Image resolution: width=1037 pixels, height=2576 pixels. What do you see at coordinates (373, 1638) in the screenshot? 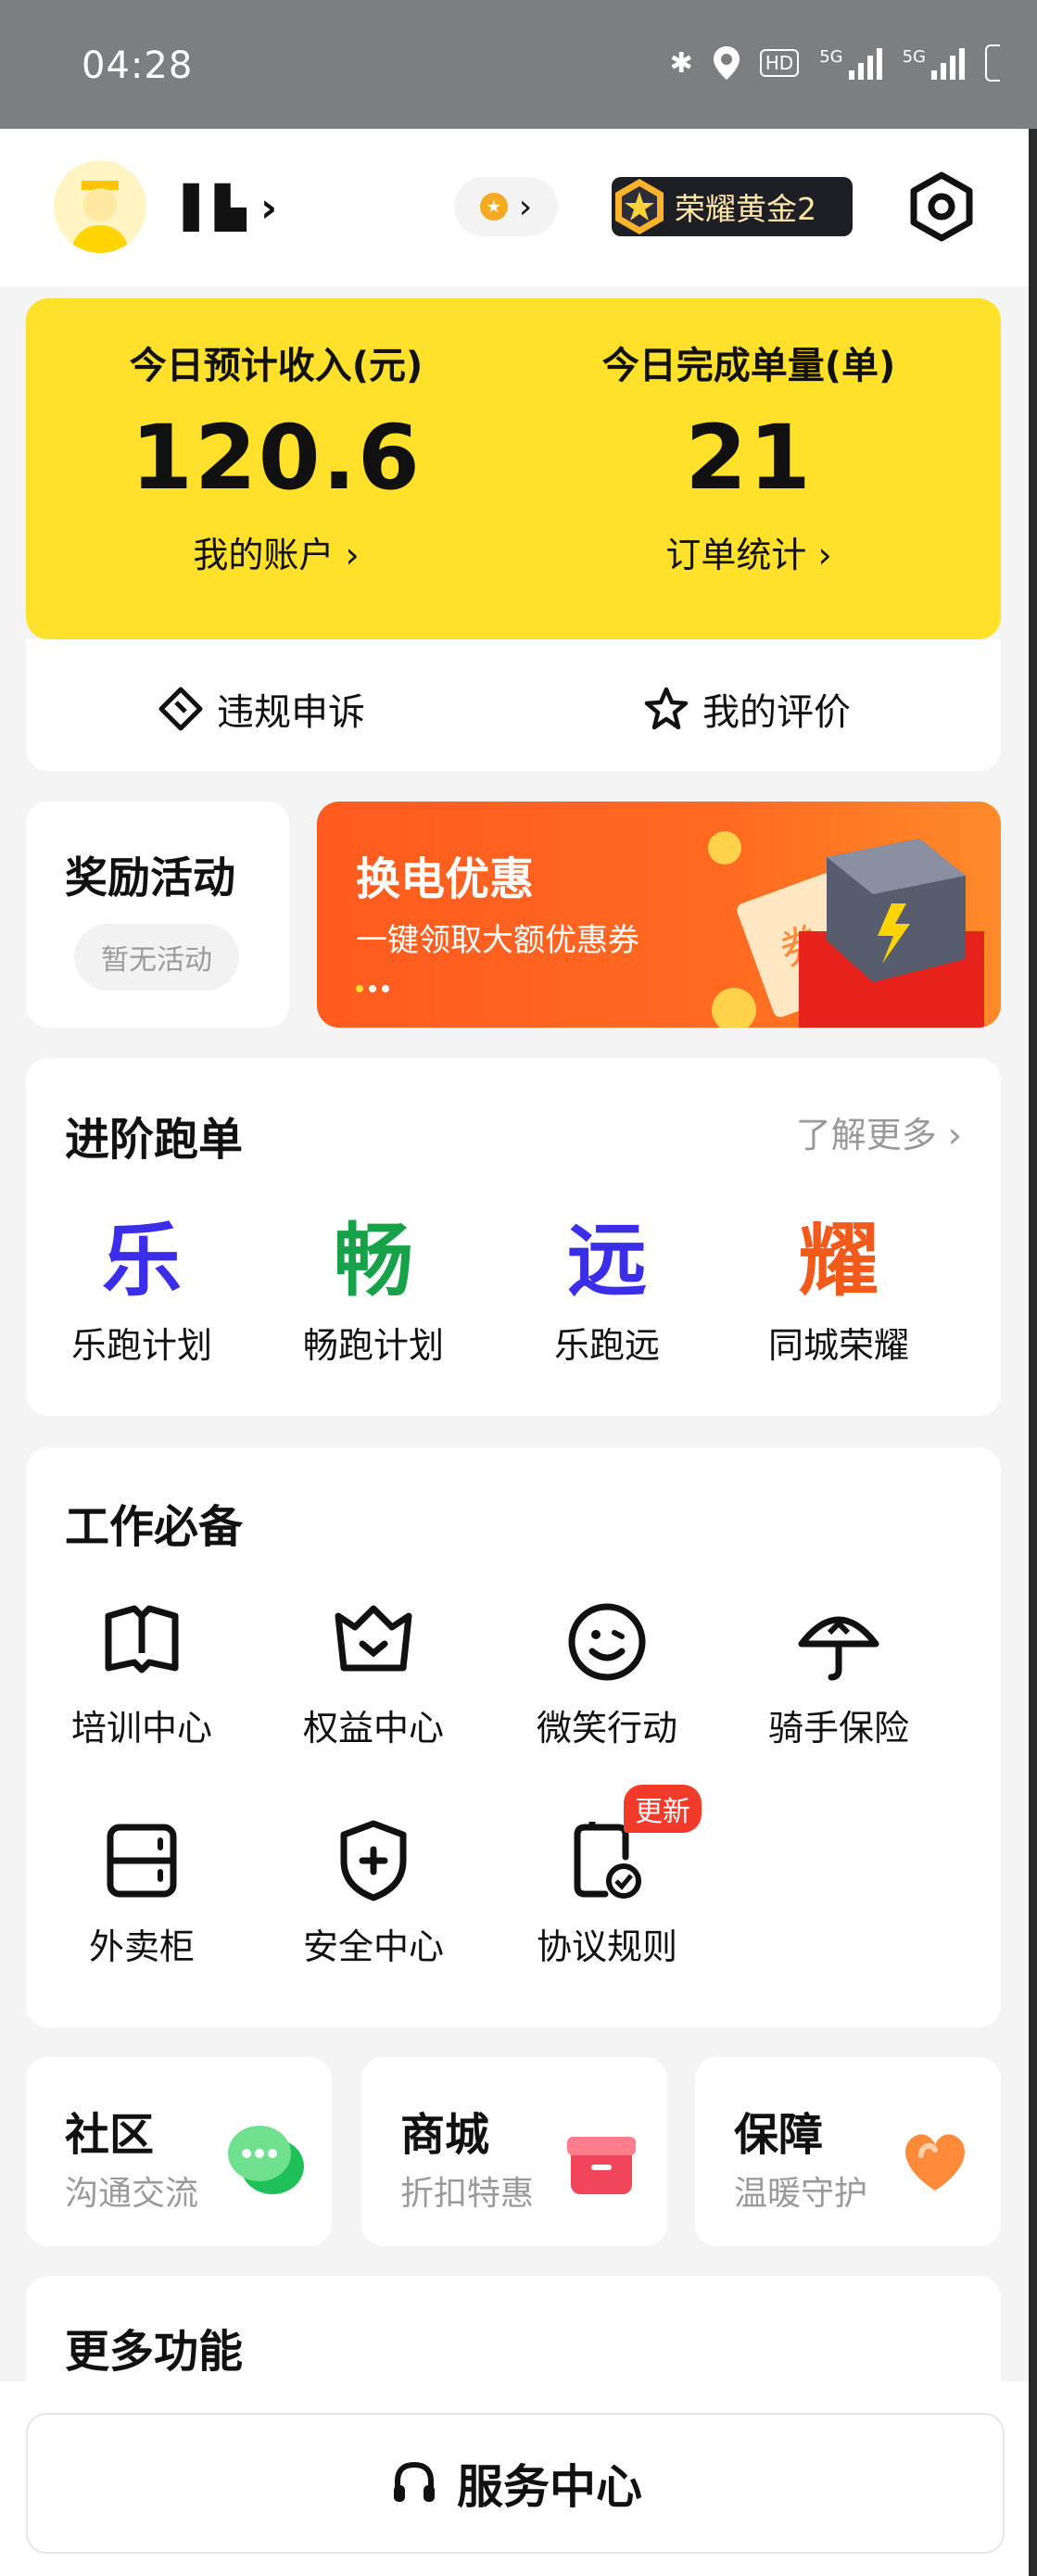
I see `crown-icon` at bounding box center [373, 1638].